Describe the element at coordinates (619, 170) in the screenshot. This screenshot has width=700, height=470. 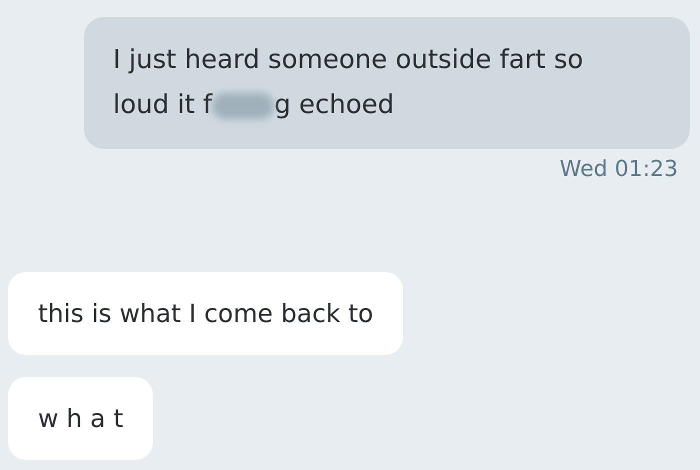
I see `message-timestamp: Wed 01:23` at that location.